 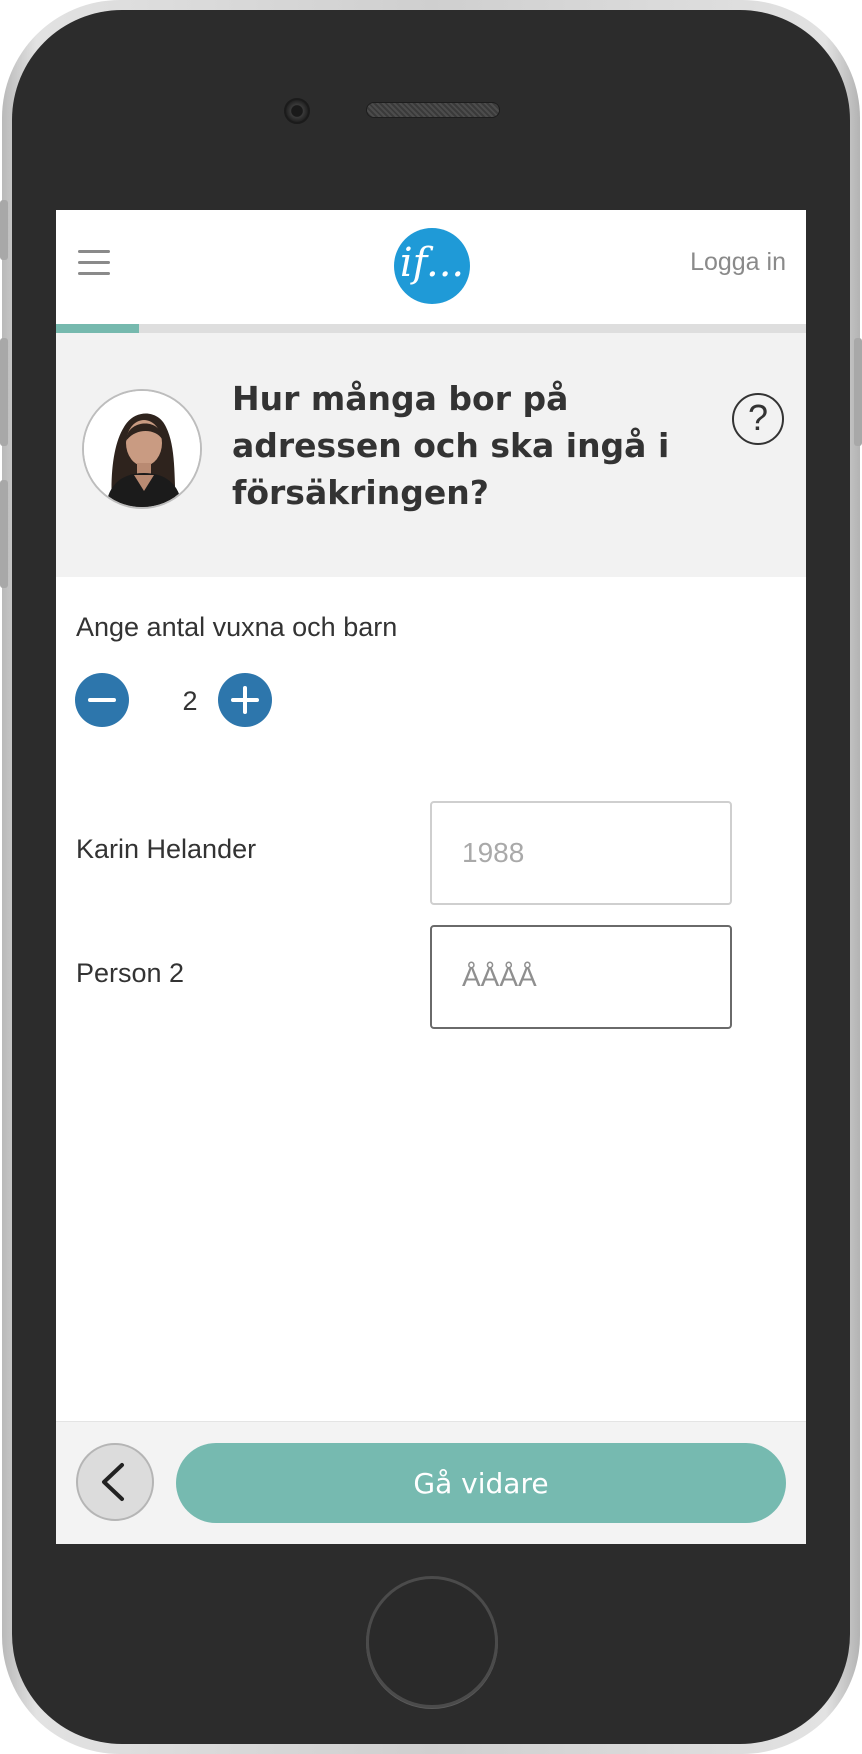 I want to click on footer-bar: Gå vidare, so click(x=431, y=1482).